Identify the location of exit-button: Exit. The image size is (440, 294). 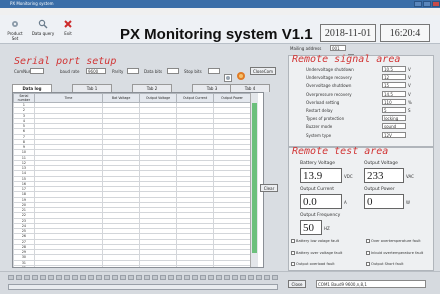
(68, 27).